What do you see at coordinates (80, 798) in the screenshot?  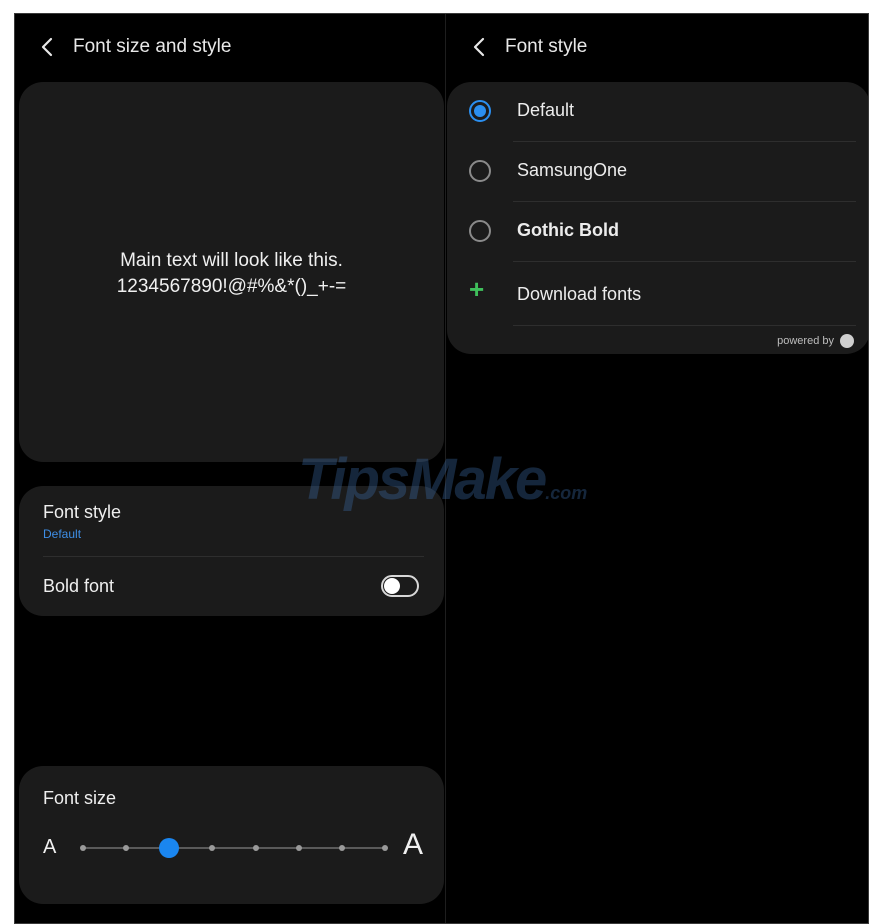 I see `font-size-label: Font size` at bounding box center [80, 798].